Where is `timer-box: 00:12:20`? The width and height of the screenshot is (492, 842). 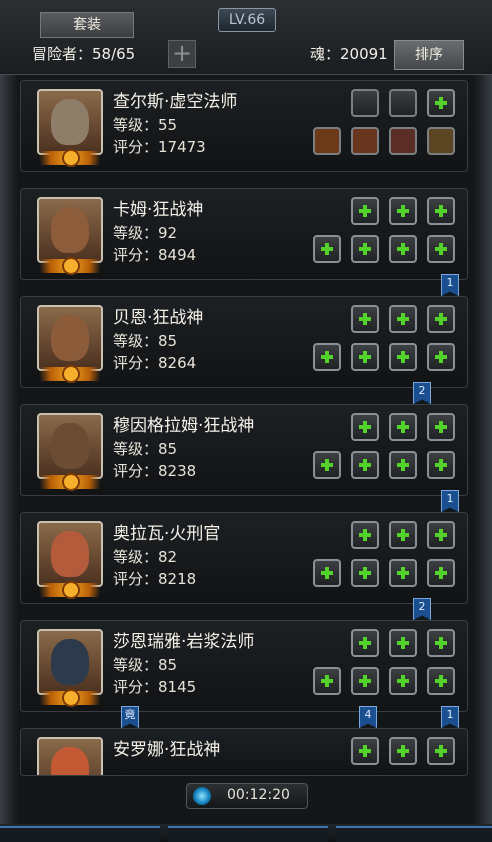
timer-box: 00:12:20 is located at coordinates (247, 796).